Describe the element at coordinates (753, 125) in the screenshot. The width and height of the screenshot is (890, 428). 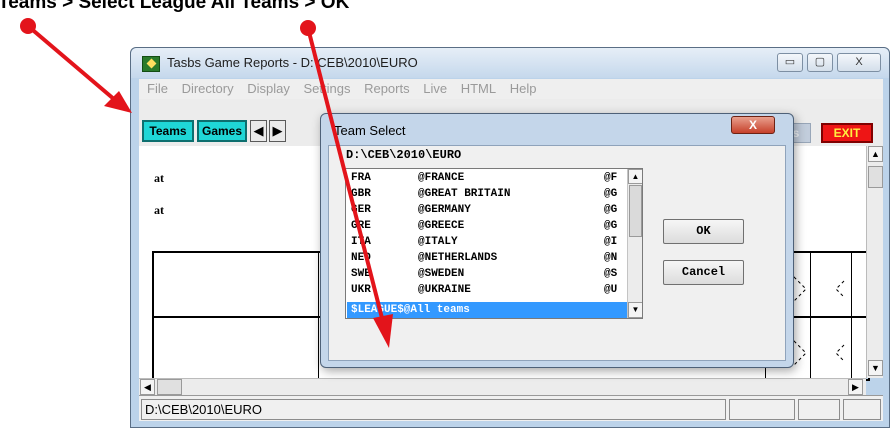
I see `dialog-close-icon: X` at that location.